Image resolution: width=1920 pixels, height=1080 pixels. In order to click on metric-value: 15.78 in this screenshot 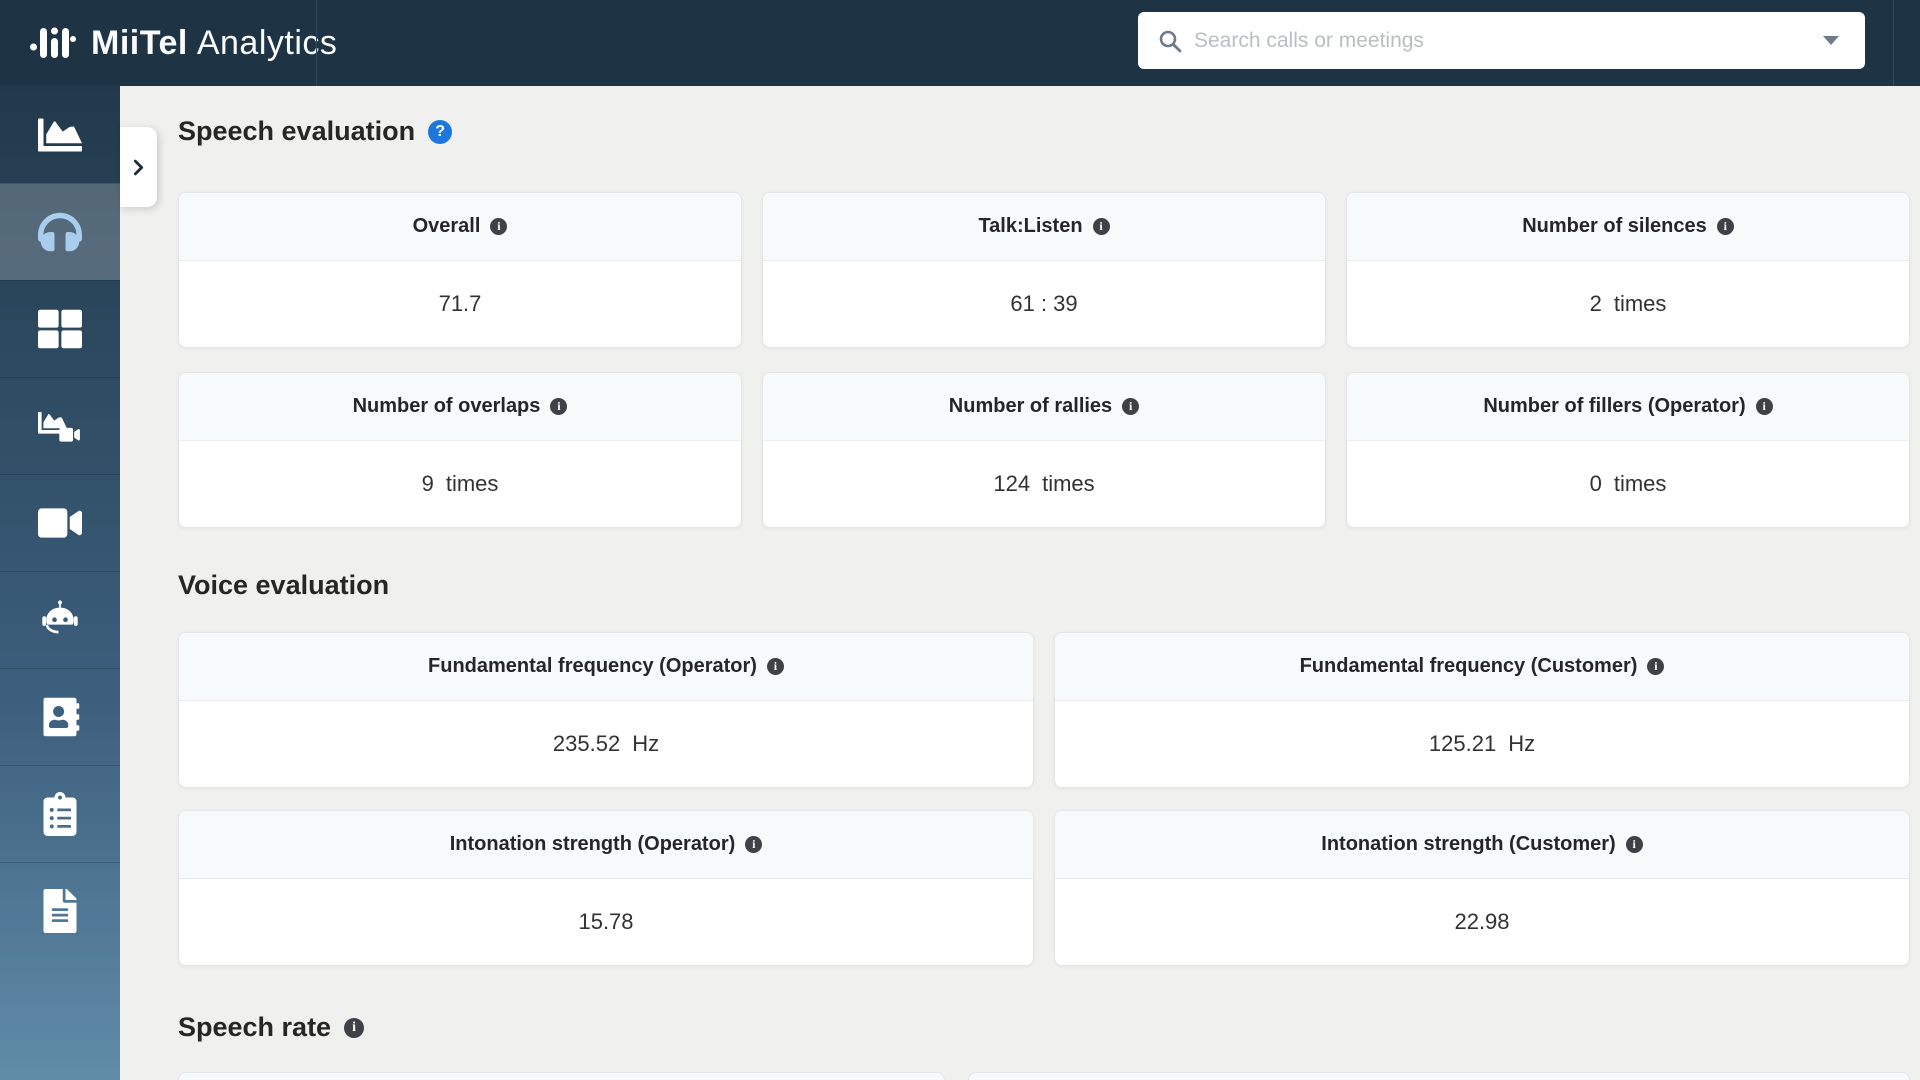, I will do `click(606, 921)`.